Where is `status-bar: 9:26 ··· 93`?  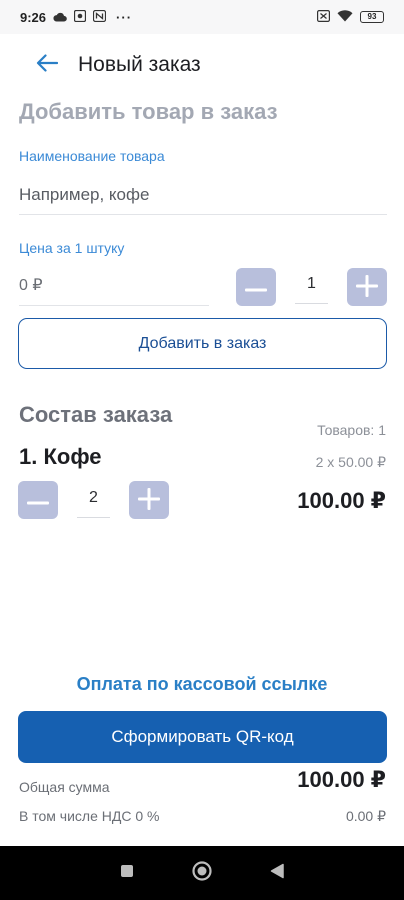
status-bar: 9:26 ··· 93 is located at coordinates (202, 17).